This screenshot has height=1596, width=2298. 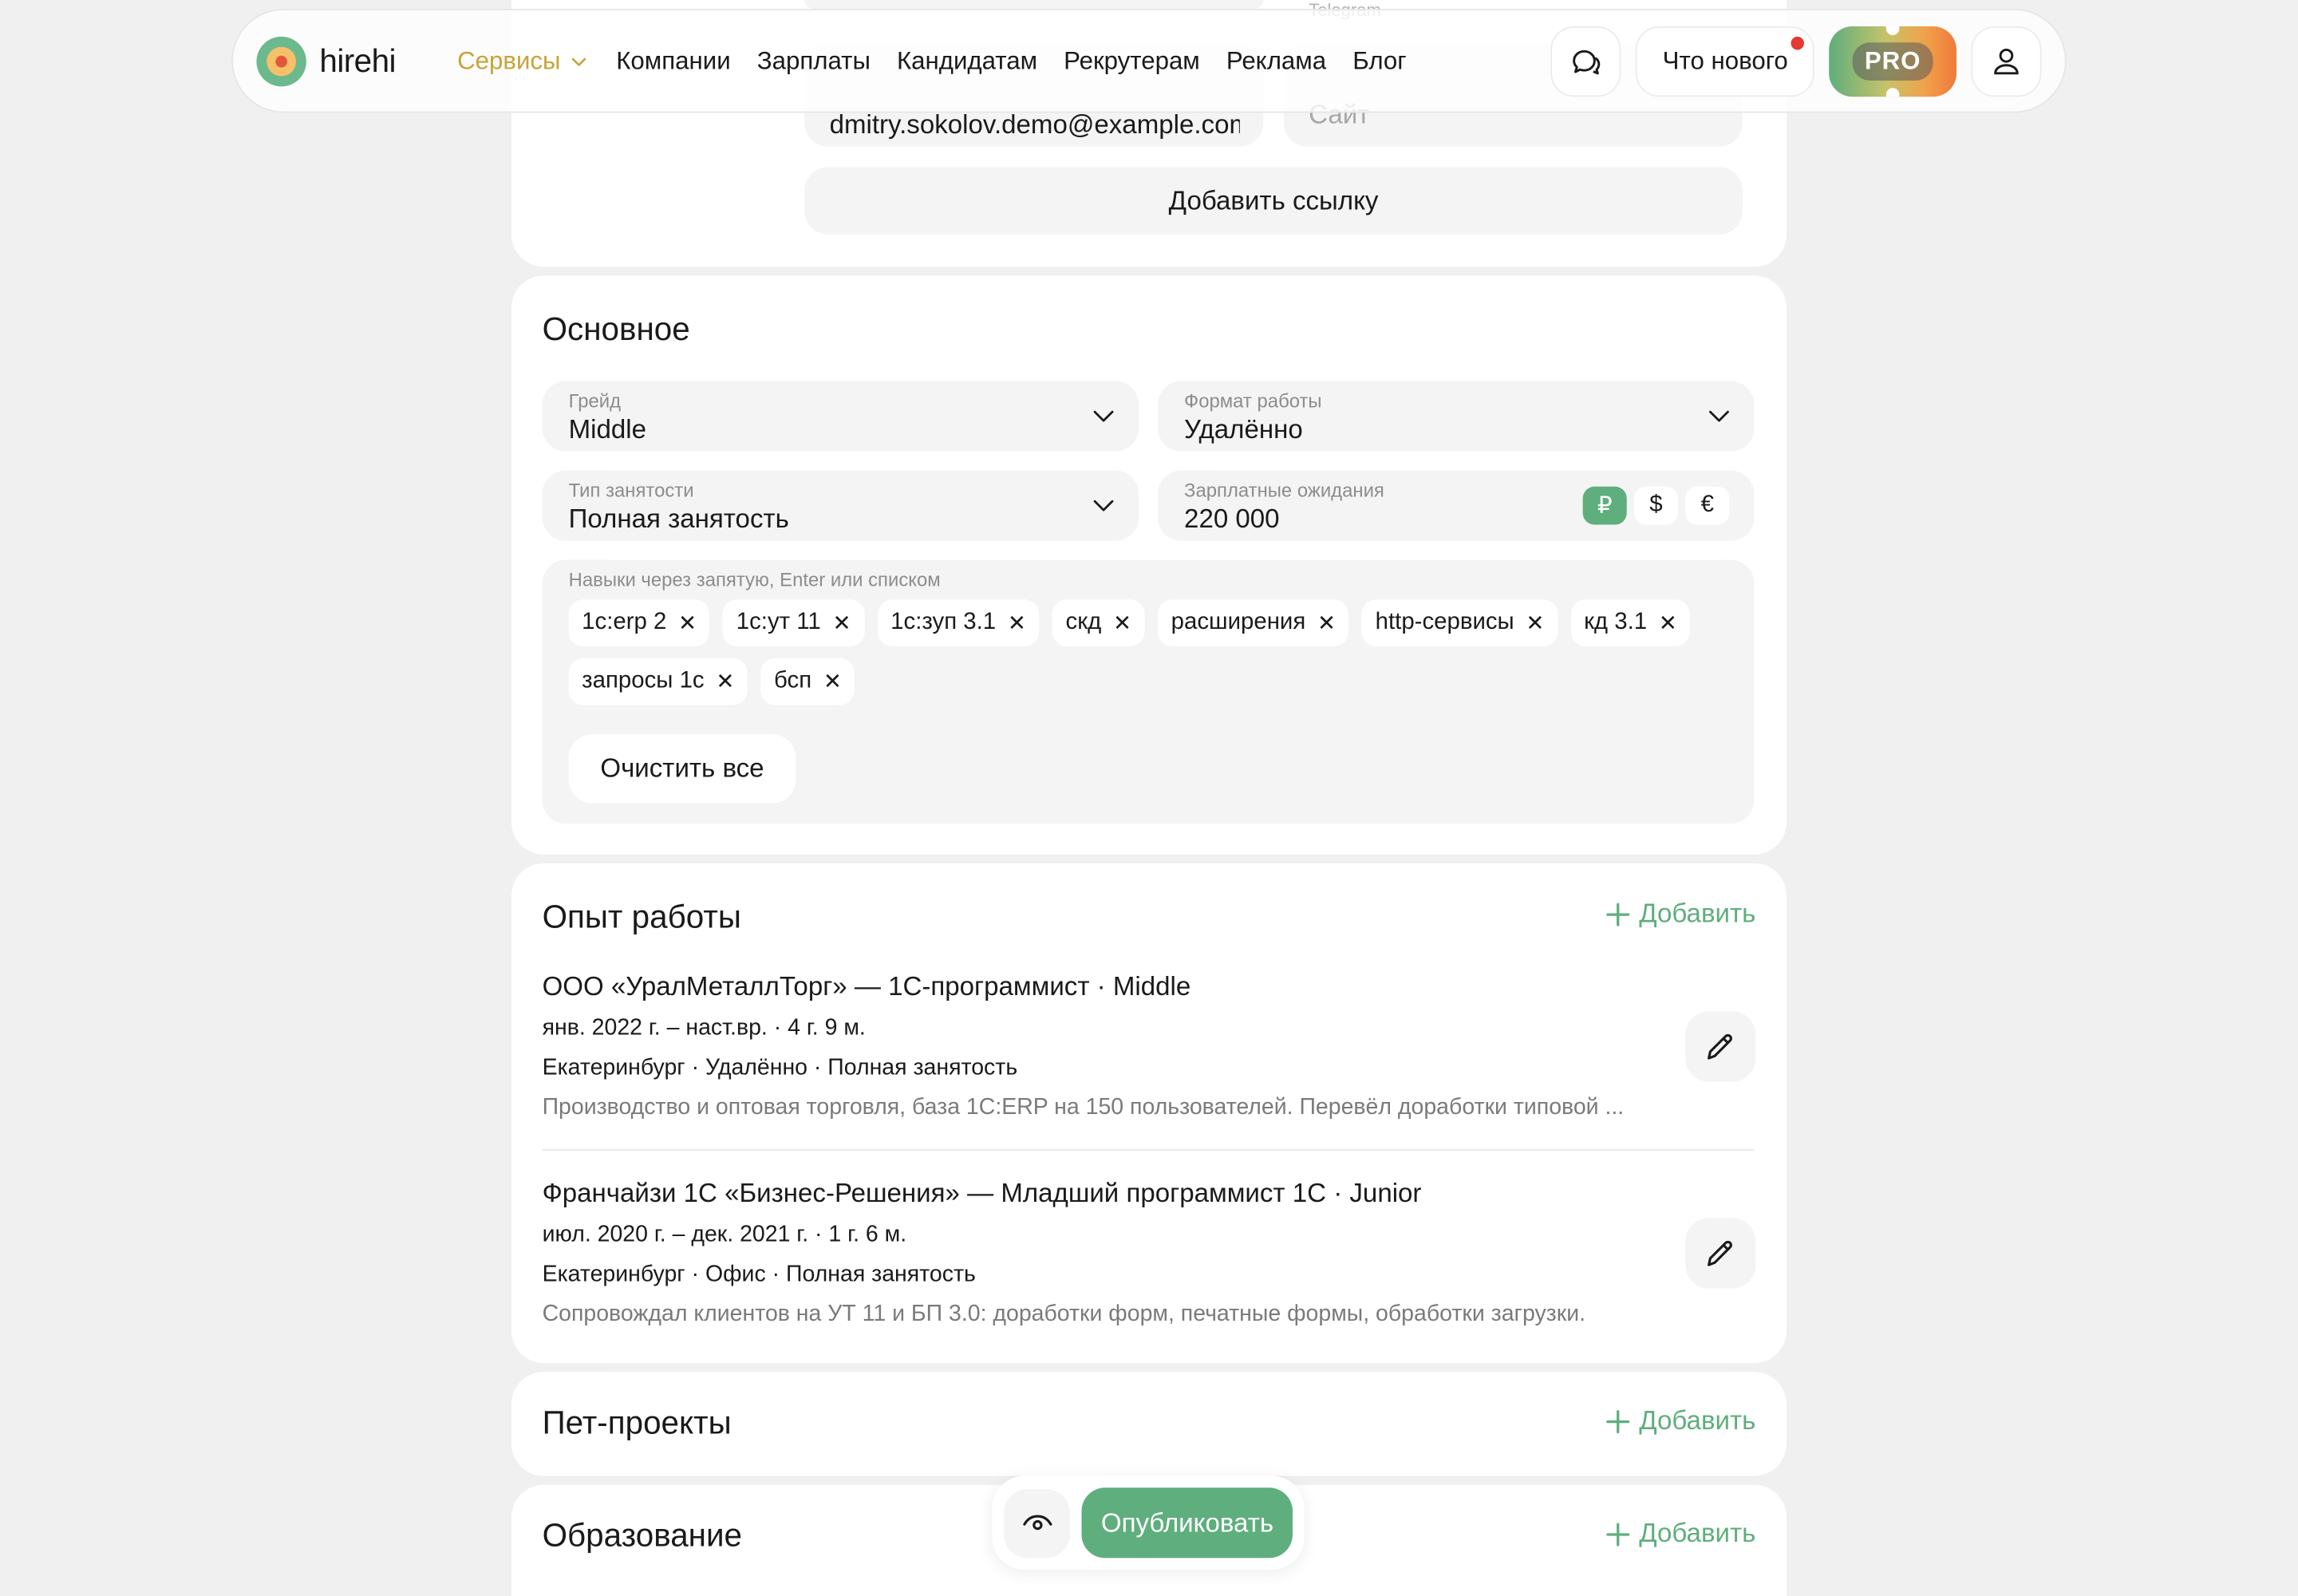 I want to click on pro-label: PRO, so click(x=1893, y=61).